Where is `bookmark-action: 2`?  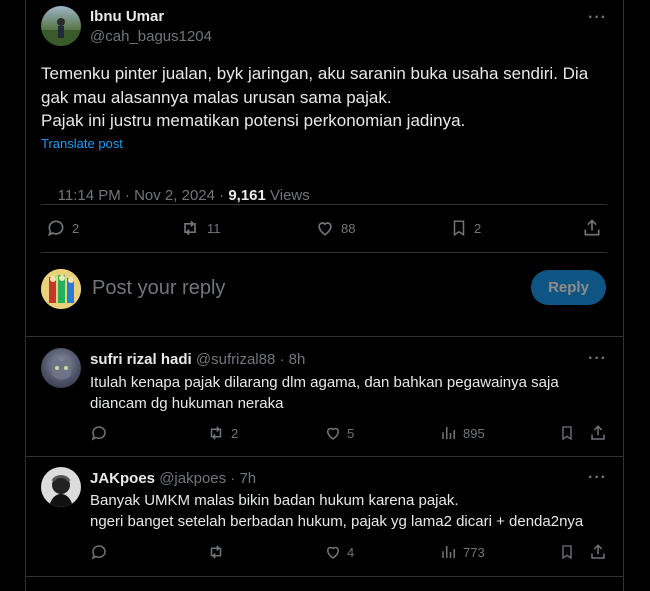
bookmark-action: 2 is located at coordinates (465, 228).